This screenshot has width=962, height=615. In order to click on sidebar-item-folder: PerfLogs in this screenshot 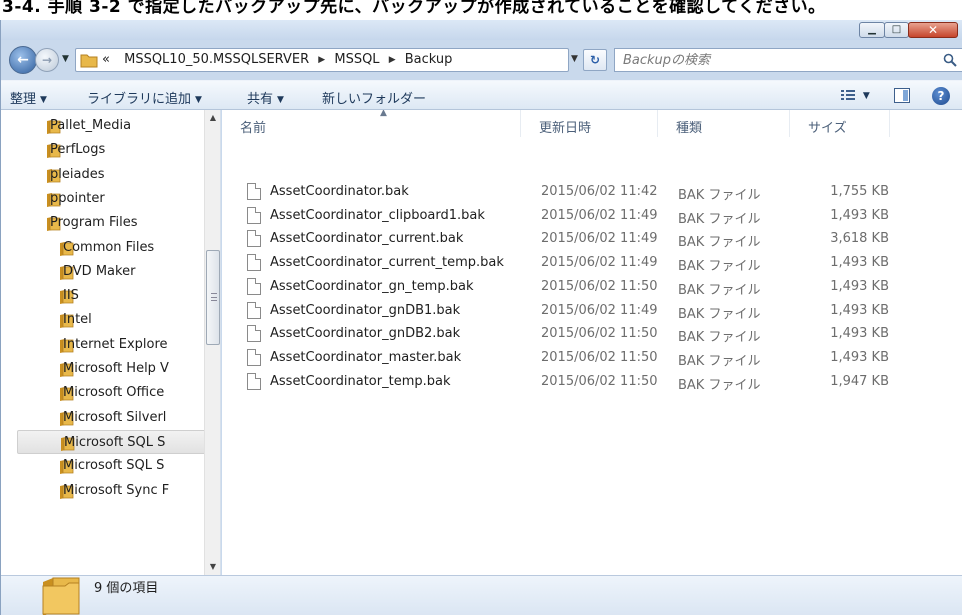, I will do `click(118, 150)`.